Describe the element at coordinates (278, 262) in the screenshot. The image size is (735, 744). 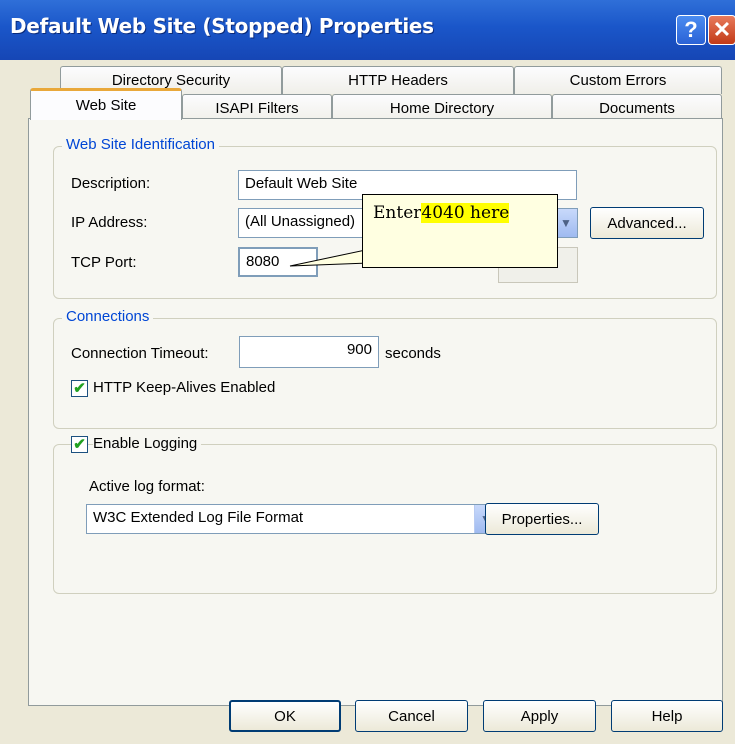
I see `tcp-port-field: 8080` at that location.